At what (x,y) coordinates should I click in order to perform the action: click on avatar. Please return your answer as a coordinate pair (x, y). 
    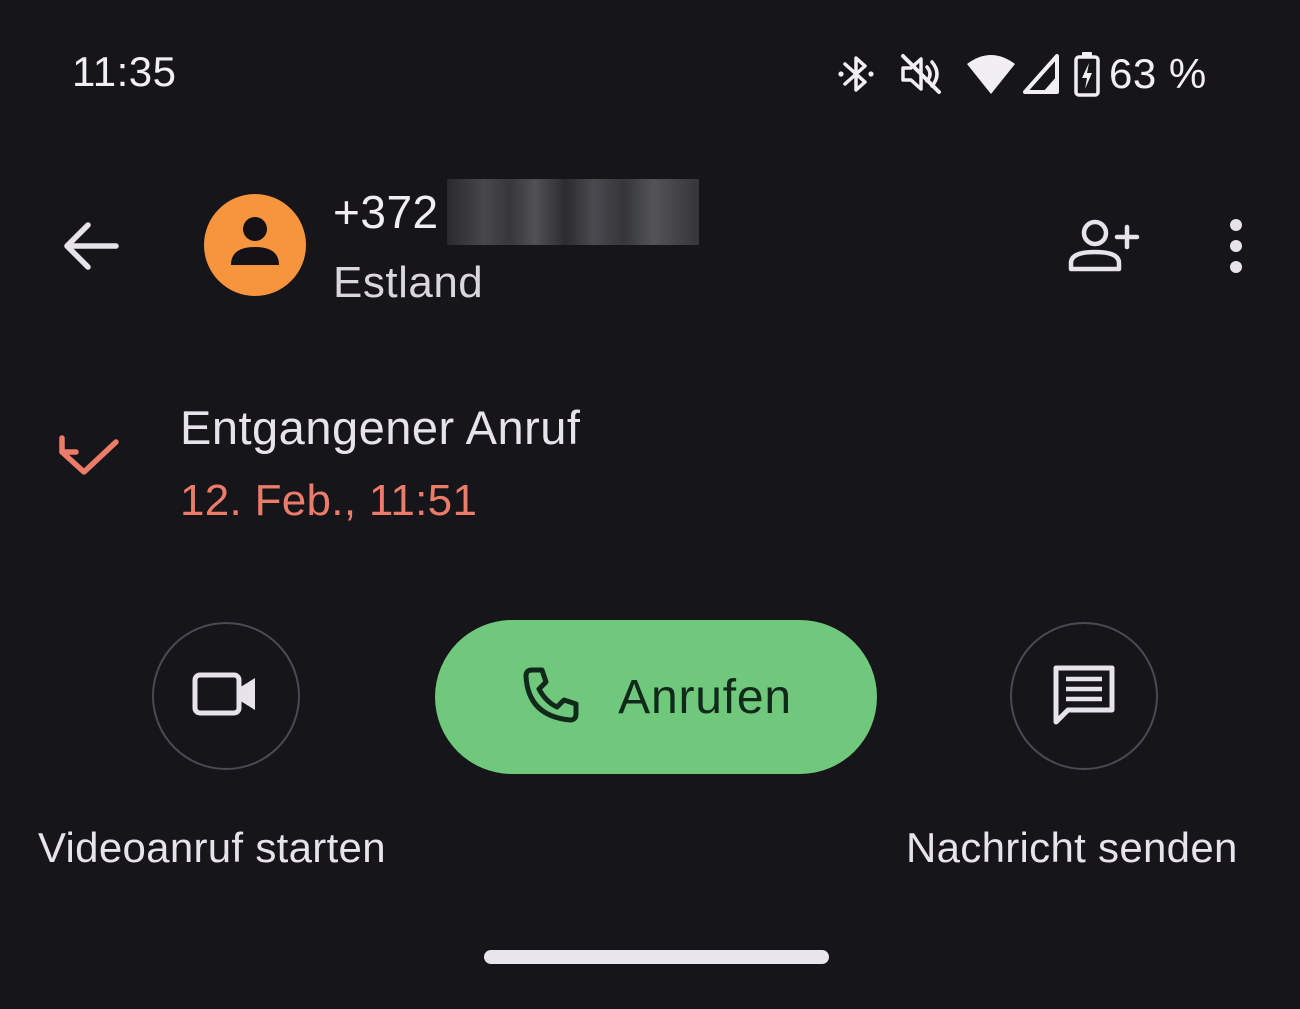
    Looking at the image, I should click on (255, 245).